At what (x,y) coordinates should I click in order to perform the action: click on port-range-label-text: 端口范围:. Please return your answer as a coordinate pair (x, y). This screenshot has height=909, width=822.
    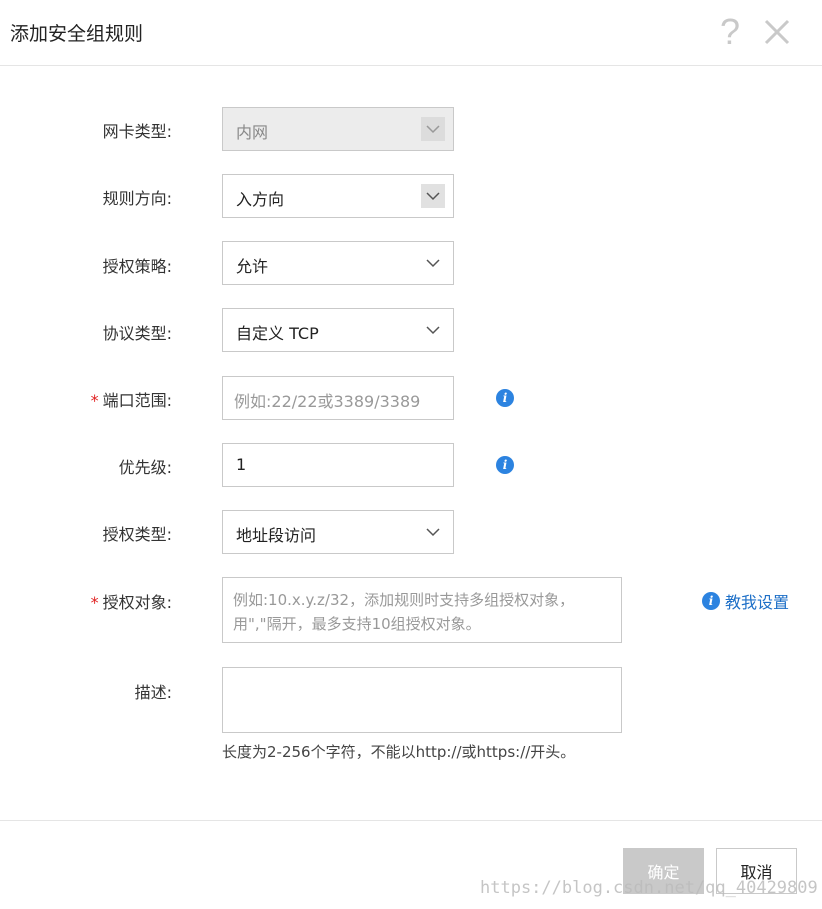
    Looking at the image, I should click on (137, 400).